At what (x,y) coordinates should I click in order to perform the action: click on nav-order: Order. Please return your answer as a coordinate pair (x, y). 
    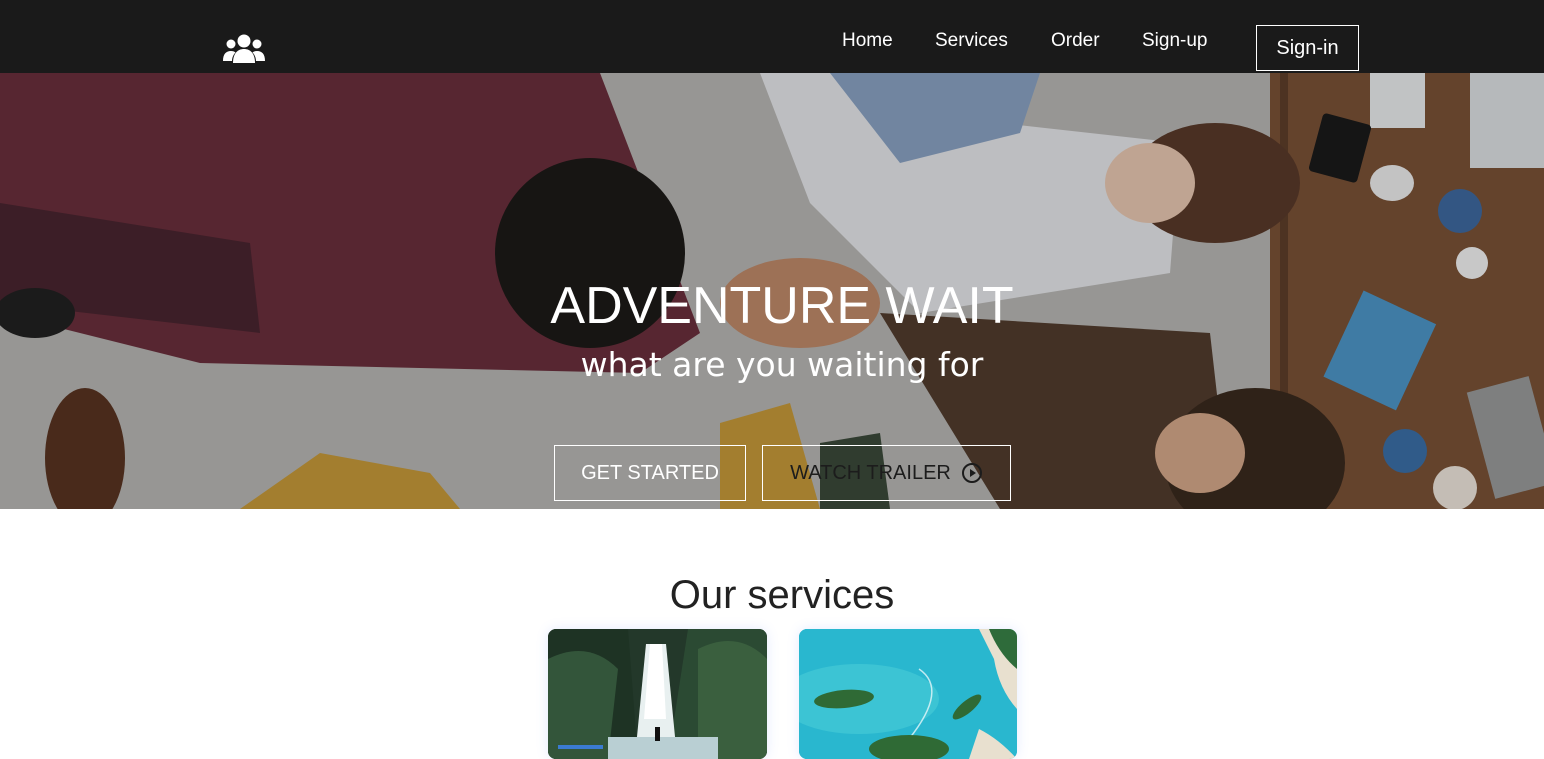
    Looking at the image, I should click on (1075, 41).